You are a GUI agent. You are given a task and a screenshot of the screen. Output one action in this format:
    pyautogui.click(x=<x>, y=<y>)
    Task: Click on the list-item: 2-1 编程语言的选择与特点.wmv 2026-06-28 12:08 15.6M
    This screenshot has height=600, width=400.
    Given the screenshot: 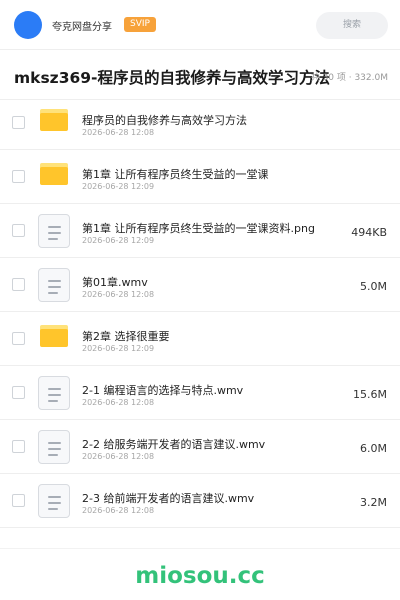 What is the action you would take?
    pyautogui.click(x=200, y=393)
    